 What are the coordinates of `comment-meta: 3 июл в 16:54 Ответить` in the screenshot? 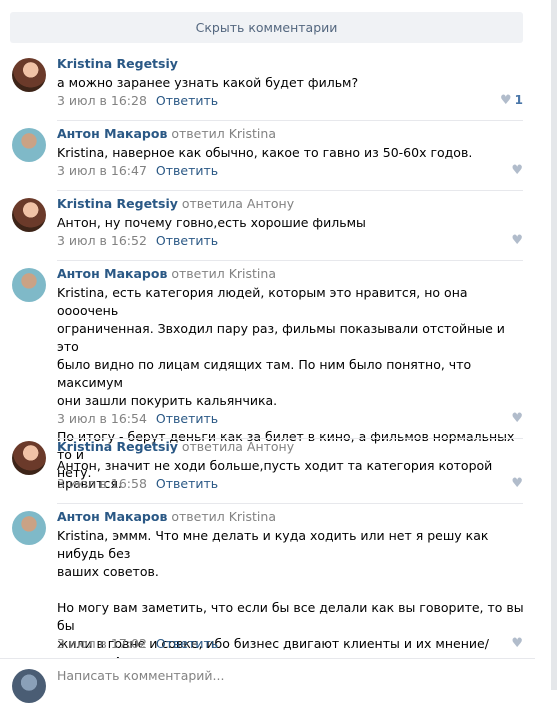 It's located at (137, 418).